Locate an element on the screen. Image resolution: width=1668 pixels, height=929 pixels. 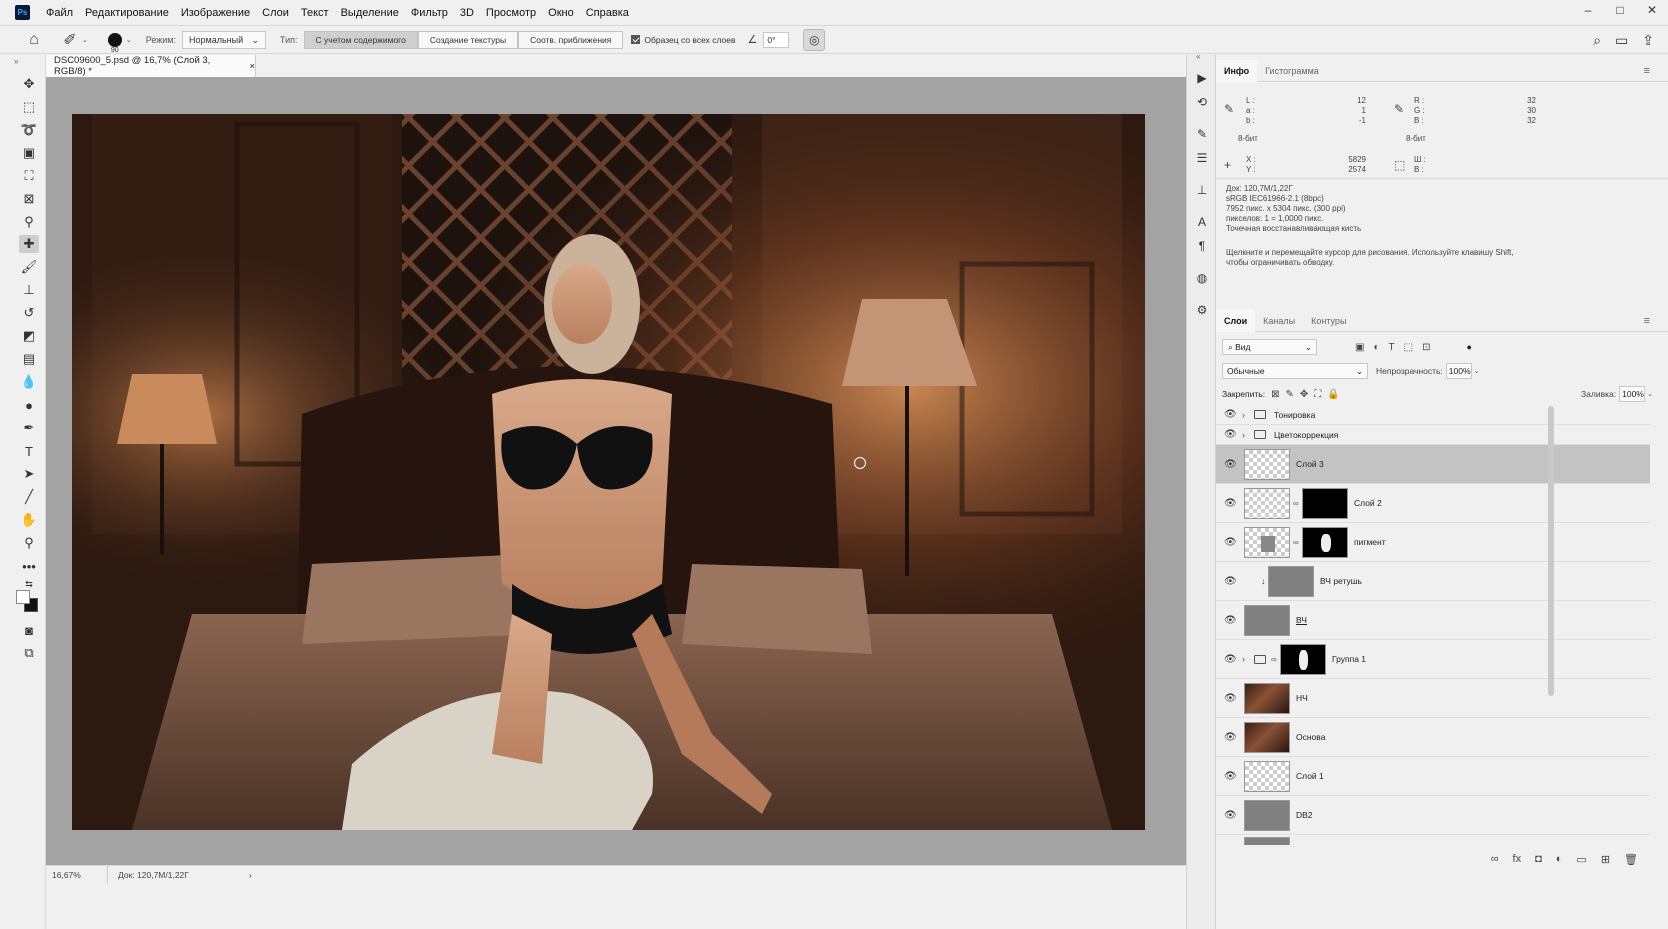
lasso-tool-icon: ➰ is located at coordinates (29, 130).